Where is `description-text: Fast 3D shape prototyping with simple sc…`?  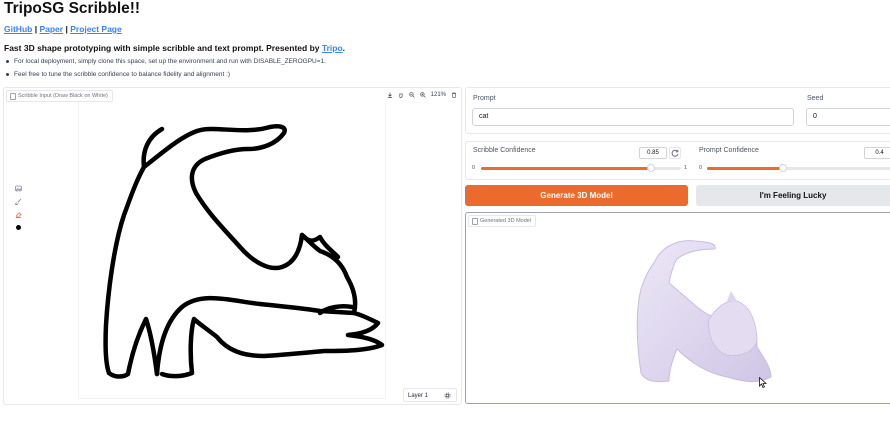
description-text: Fast 3D shape prototyping with simple sc… is located at coordinates (163, 48).